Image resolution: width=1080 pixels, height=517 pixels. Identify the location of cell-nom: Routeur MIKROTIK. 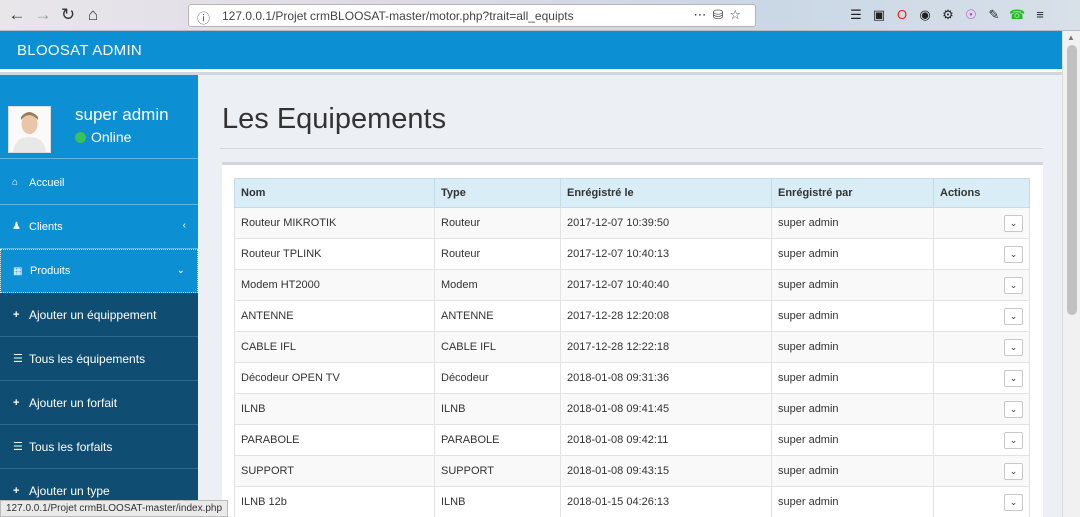
(334, 223).